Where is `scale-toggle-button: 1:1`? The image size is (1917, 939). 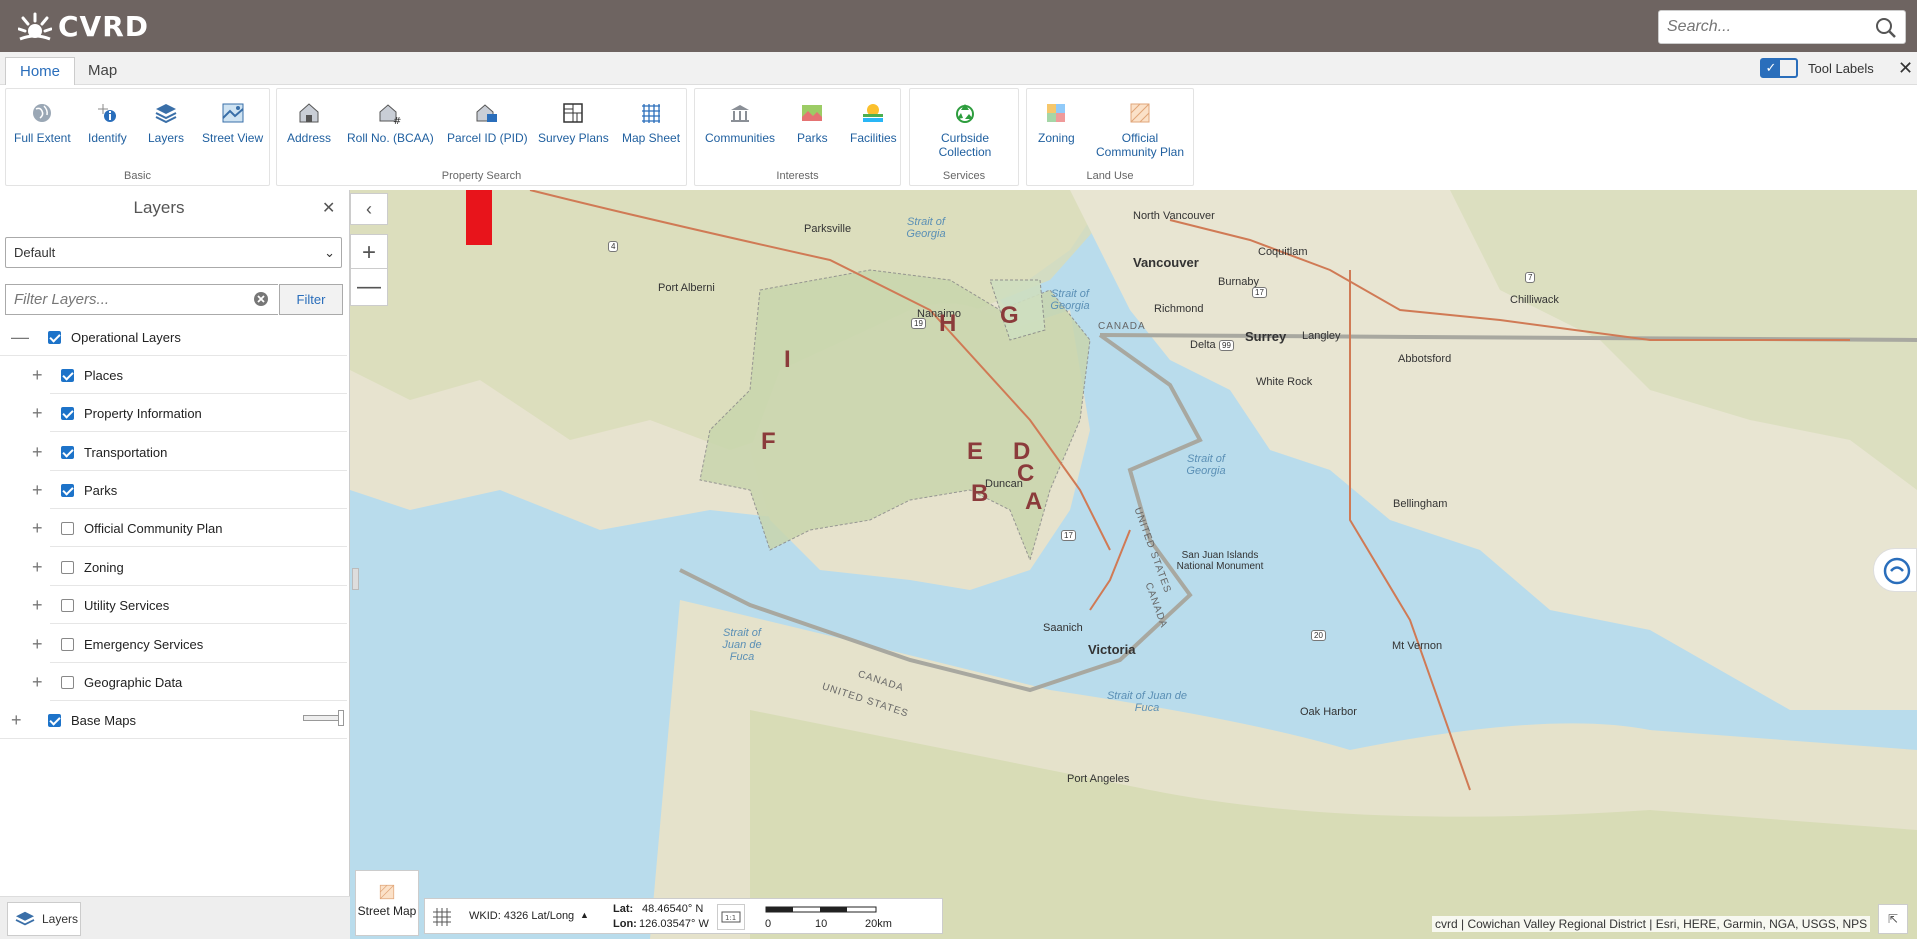 scale-toggle-button: 1:1 is located at coordinates (731, 917).